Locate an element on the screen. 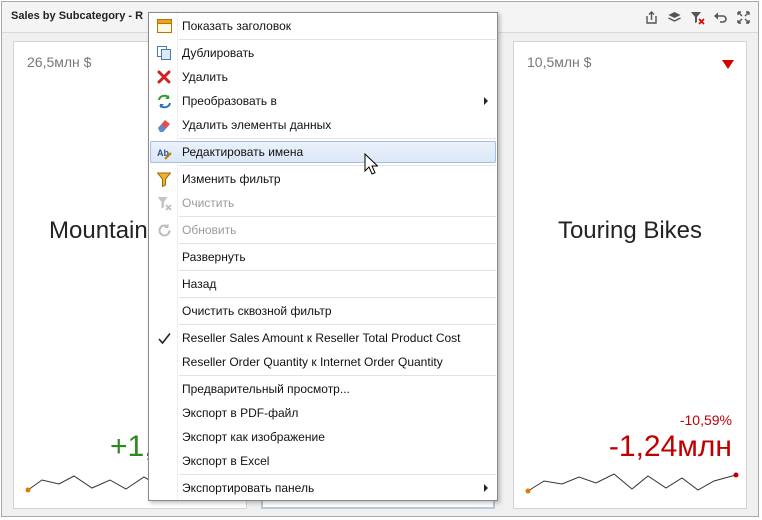 The image size is (762, 520). menu-item-label: Экспорт в PDF-файл is located at coordinates (240, 413).